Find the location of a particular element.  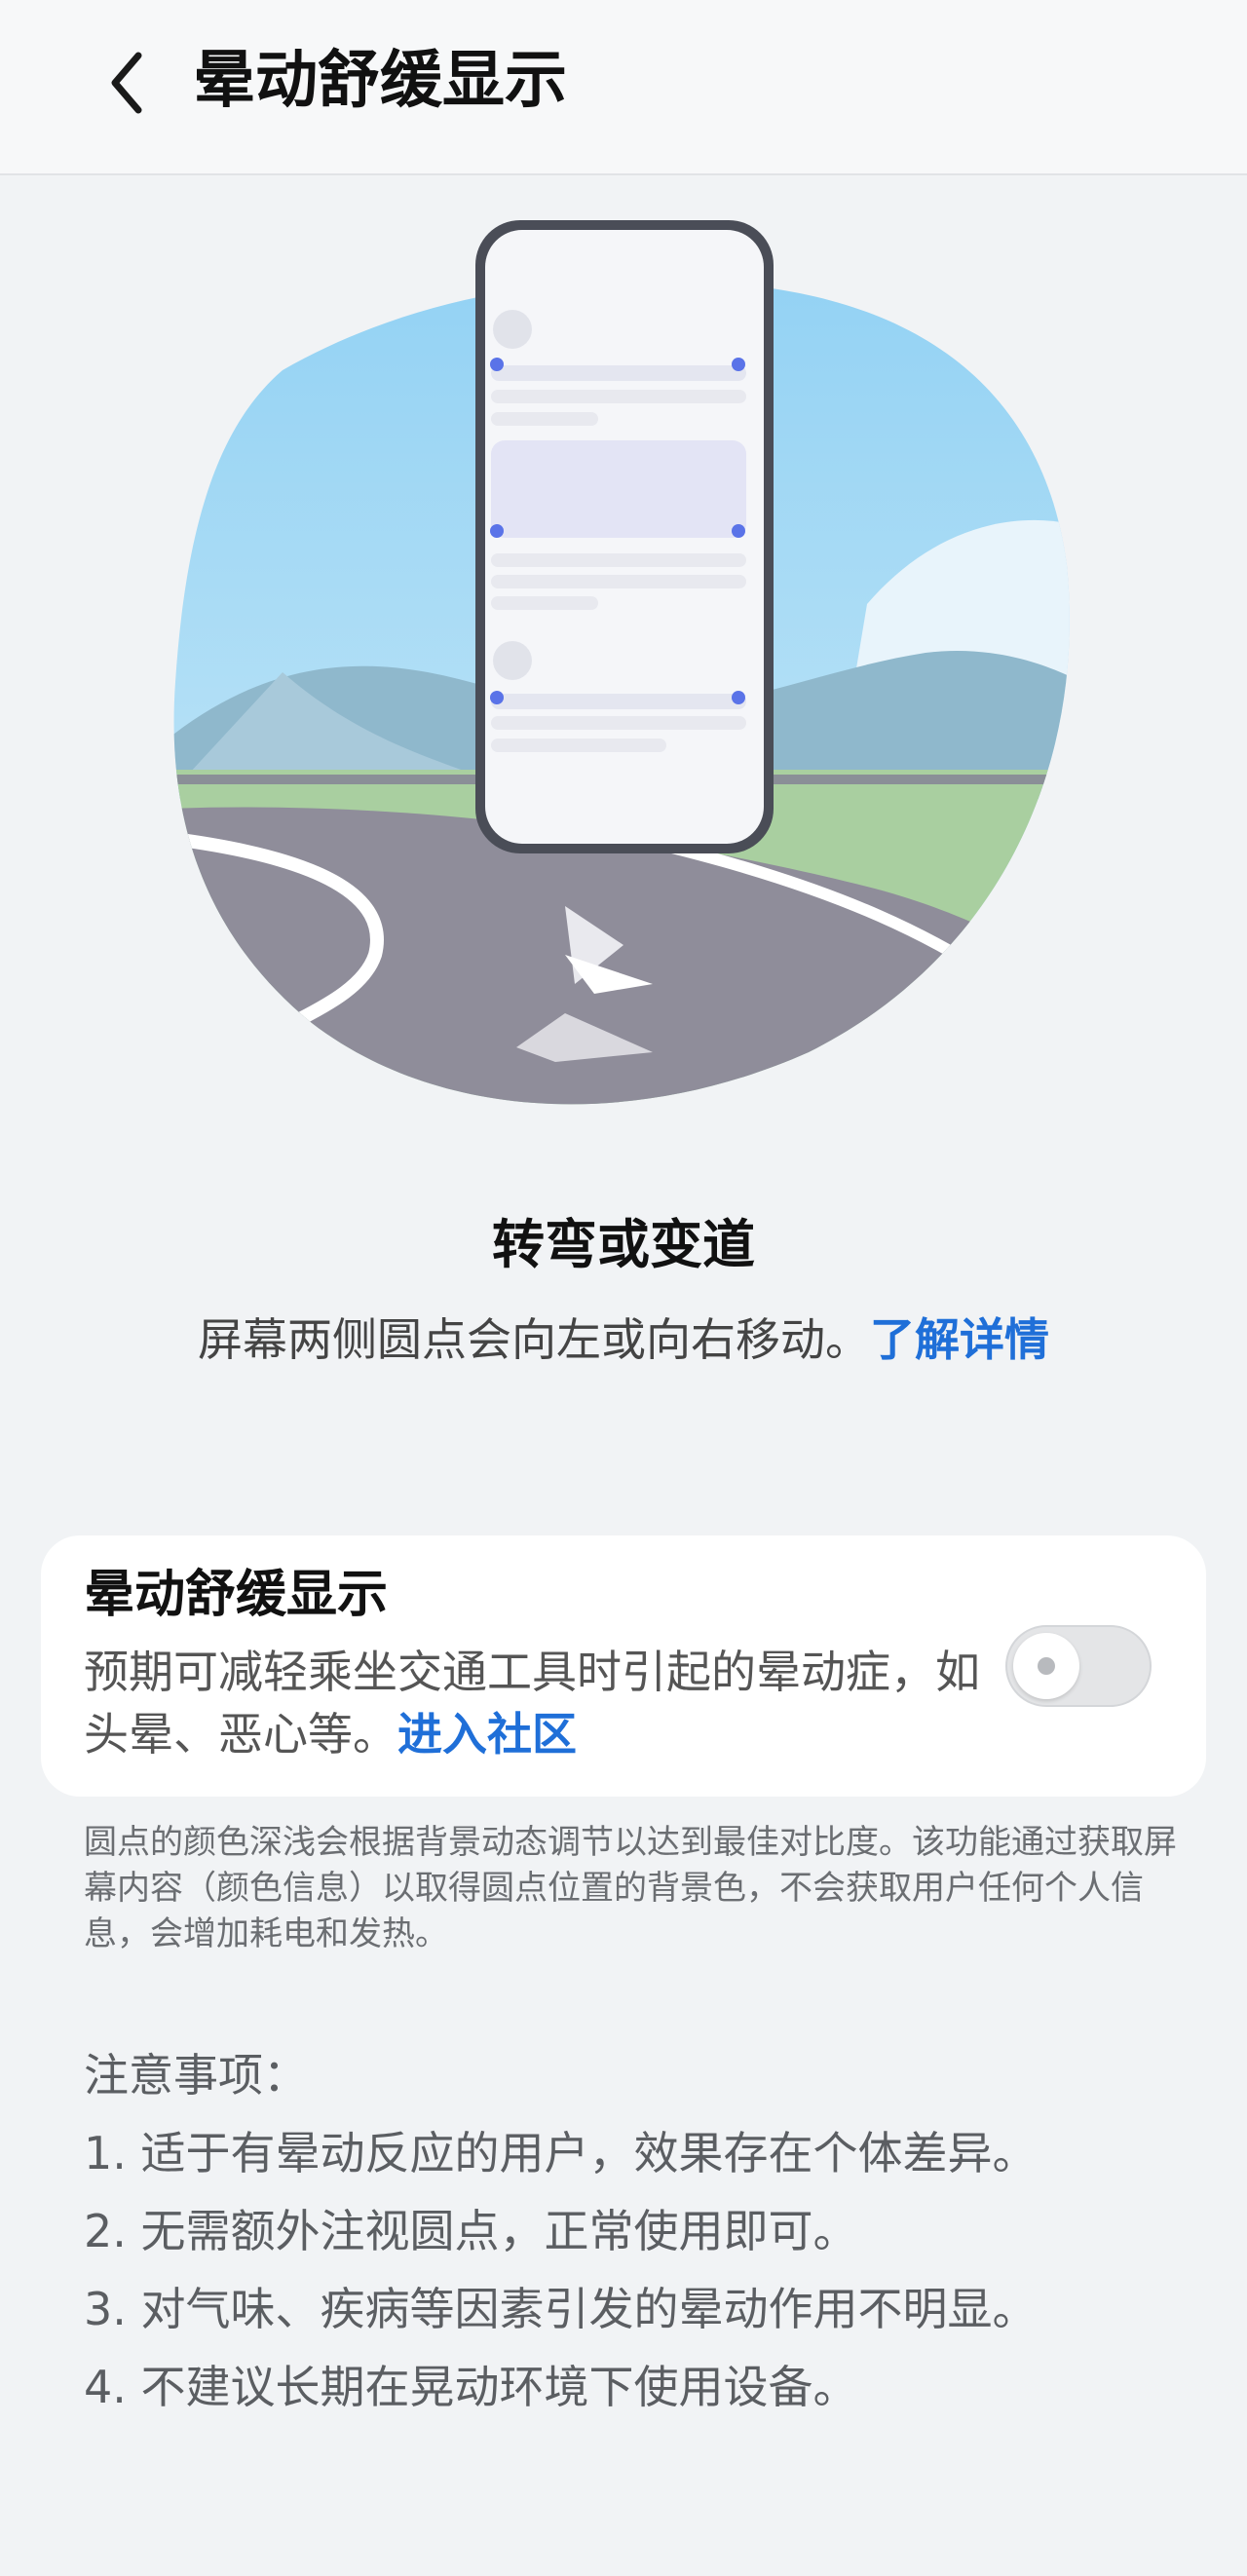

back-button is located at coordinates (127, 83).